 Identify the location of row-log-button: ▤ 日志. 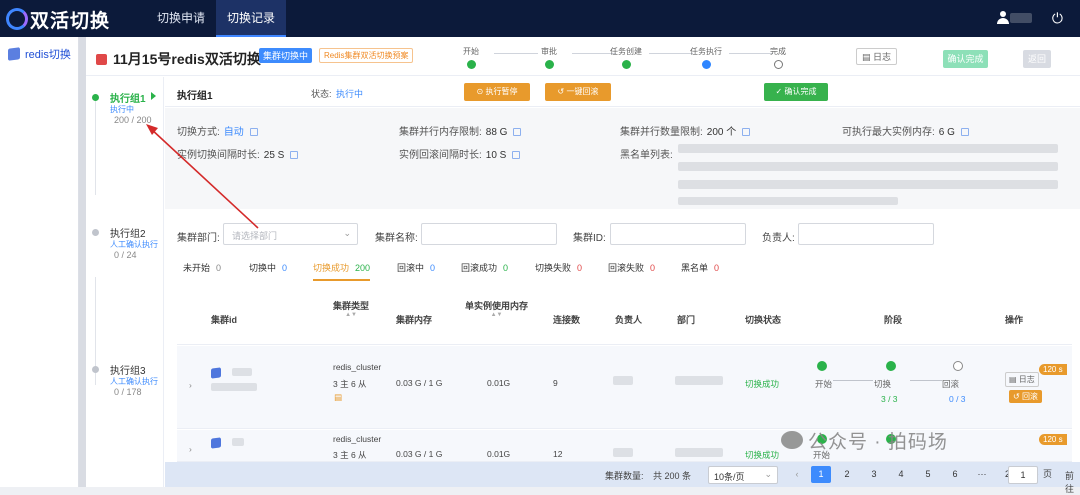
(1022, 379).